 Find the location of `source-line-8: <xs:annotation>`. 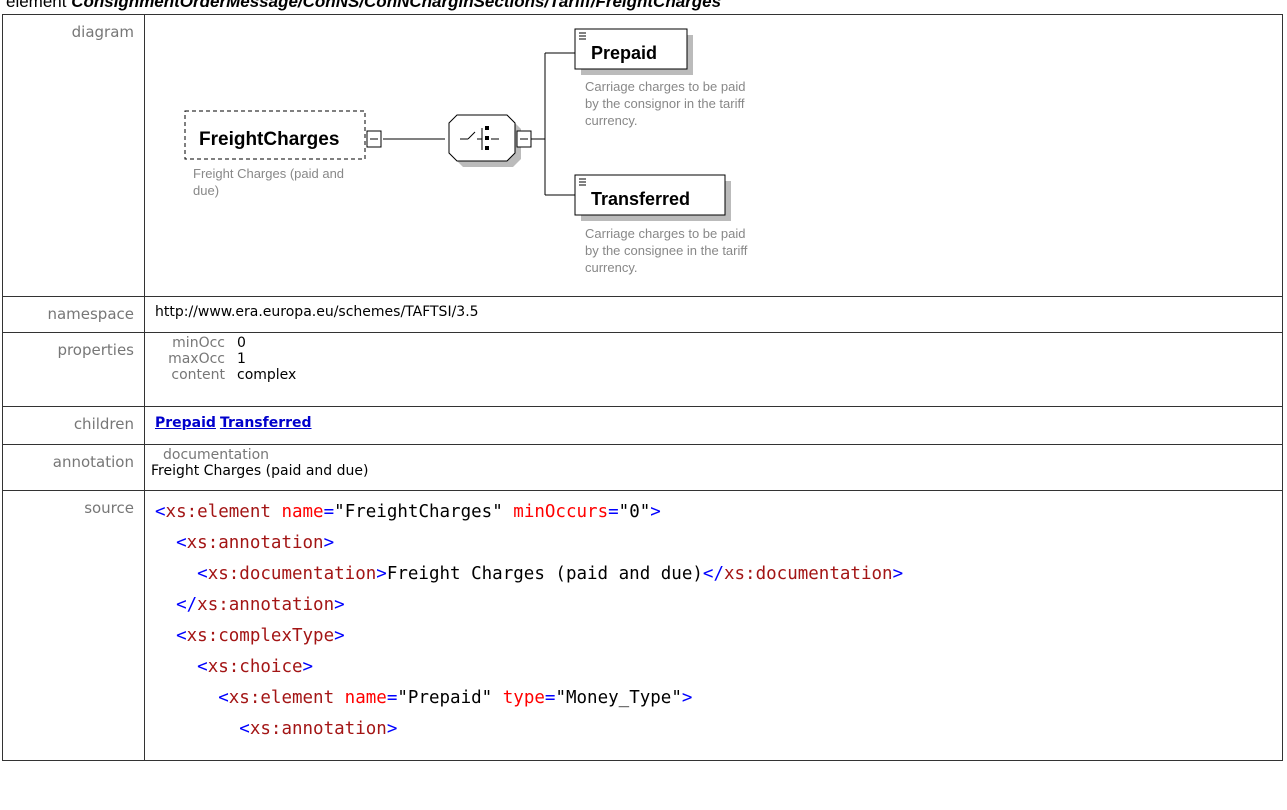

source-line-8: <xs:annotation> is located at coordinates (318, 729).